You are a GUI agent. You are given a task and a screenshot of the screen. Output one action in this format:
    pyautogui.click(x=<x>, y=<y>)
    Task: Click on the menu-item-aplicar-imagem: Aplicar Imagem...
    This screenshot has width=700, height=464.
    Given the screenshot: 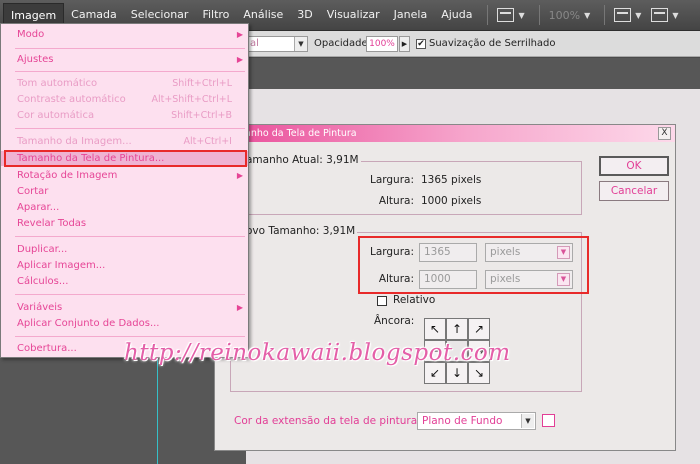 What is the action you would take?
    pyautogui.click(x=124, y=265)
    